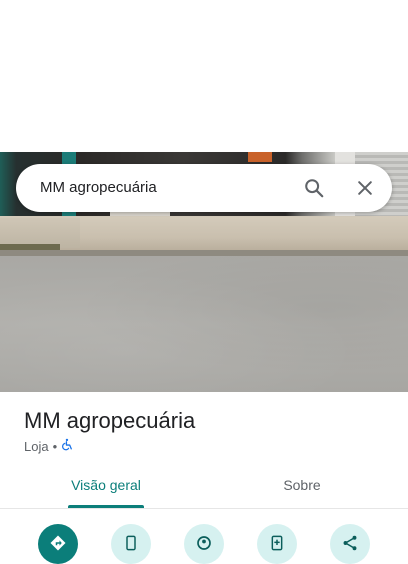  Describe the element at coordinates (106, 506) in the screenshot. I see `active-tab-indicator` at that location.